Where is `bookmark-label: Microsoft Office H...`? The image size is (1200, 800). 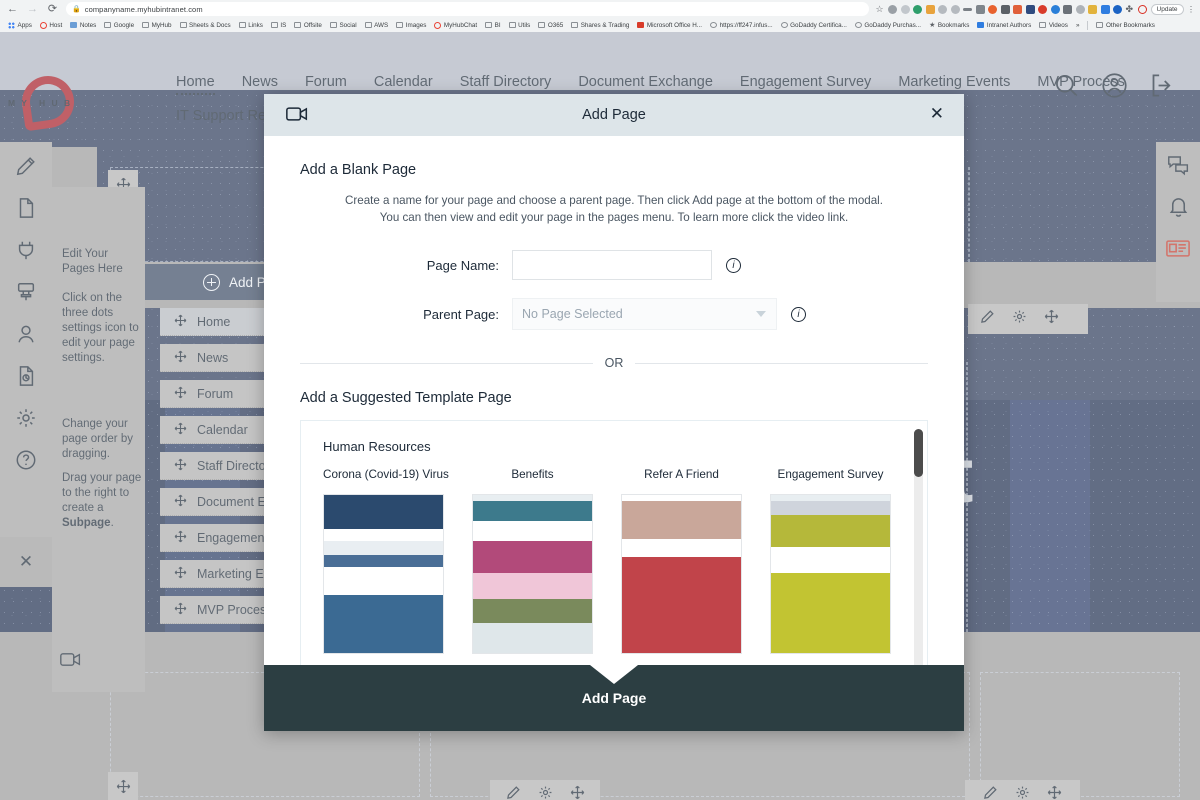 bookmark-label: Microsoft Office H... is located at coordinates (674, 25).